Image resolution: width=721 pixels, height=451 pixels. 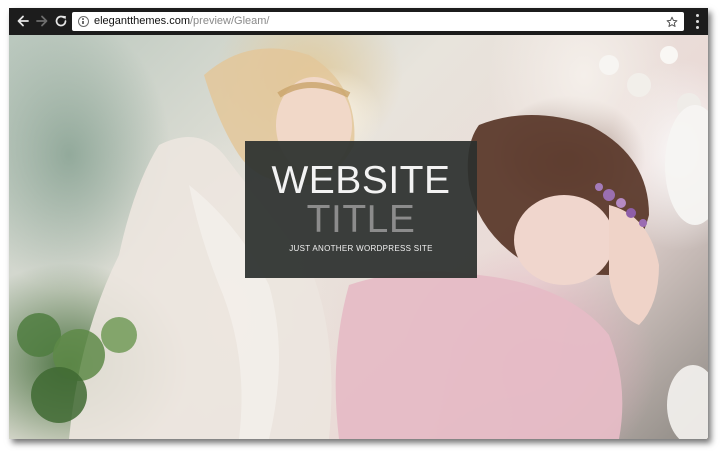 I want to click on star-icon, so click(x=672, y=22).